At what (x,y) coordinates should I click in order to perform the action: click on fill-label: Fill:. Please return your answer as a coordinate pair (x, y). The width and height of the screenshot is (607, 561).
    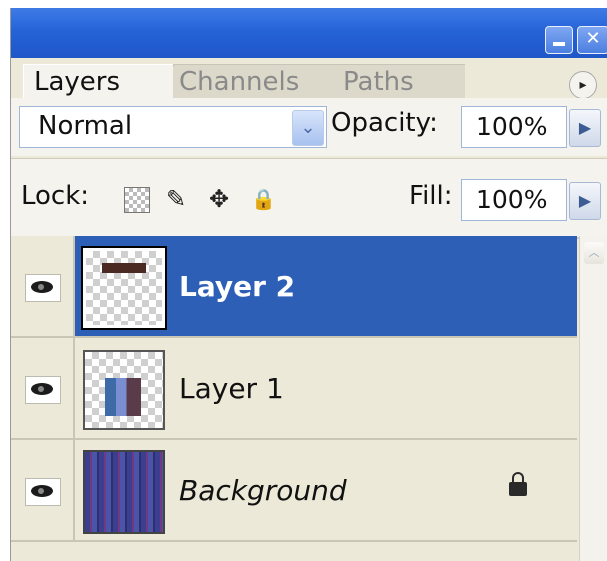
    Looking at the image, I should click on (431, 196).